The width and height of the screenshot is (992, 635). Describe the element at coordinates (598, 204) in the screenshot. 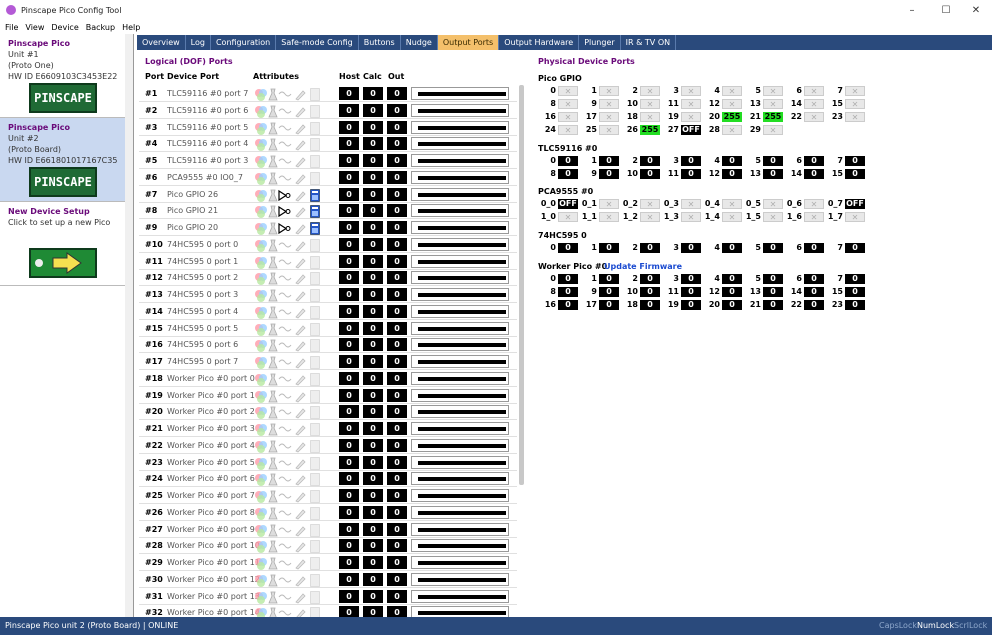

I see `physical-pin: 0_1 ✕` at that location.